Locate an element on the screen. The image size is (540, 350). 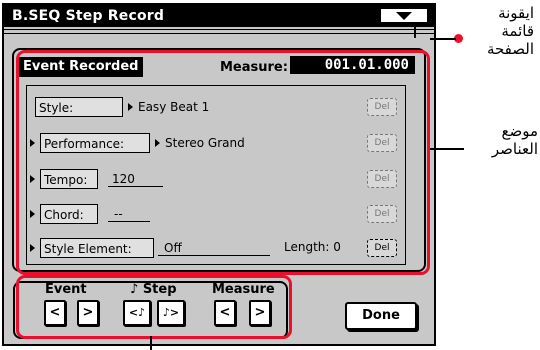
chevron-down-icon is located at coordinates (404, 16).